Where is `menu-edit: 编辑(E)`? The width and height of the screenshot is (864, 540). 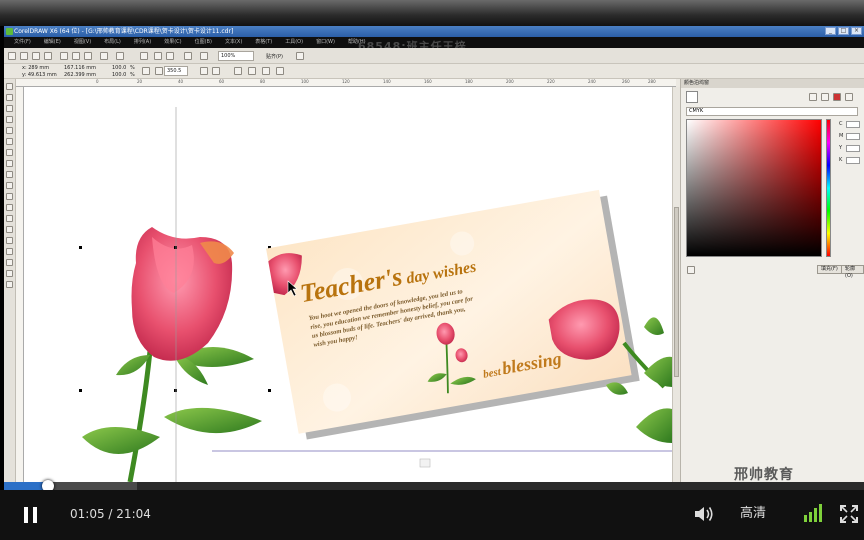 menu-edit: 编辑(E) is located at coordinates (52, 42).